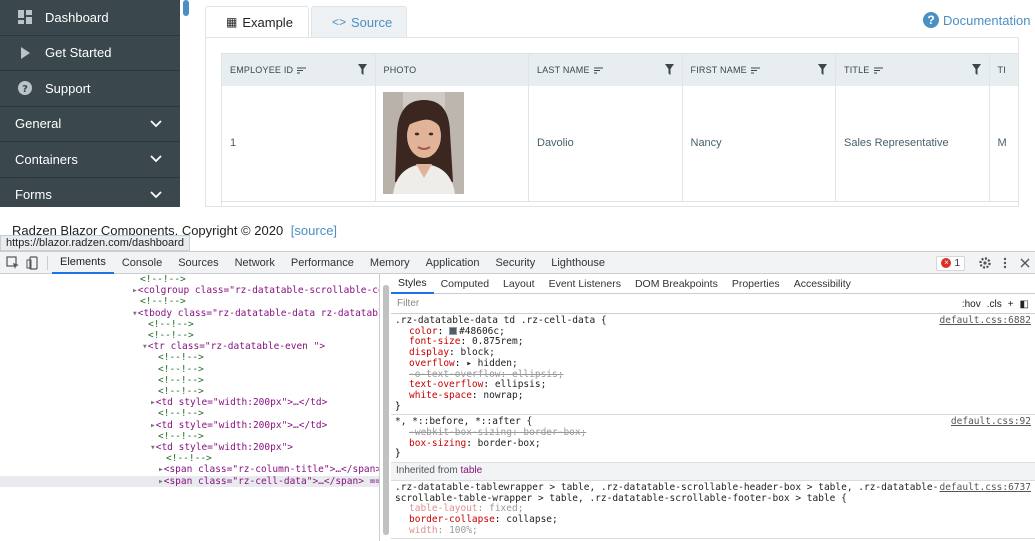  What do you see at coordinates (90, 160) in the screenshot?
I see `sidebar-item-containers: Containers` at bounding box center [90, 160].